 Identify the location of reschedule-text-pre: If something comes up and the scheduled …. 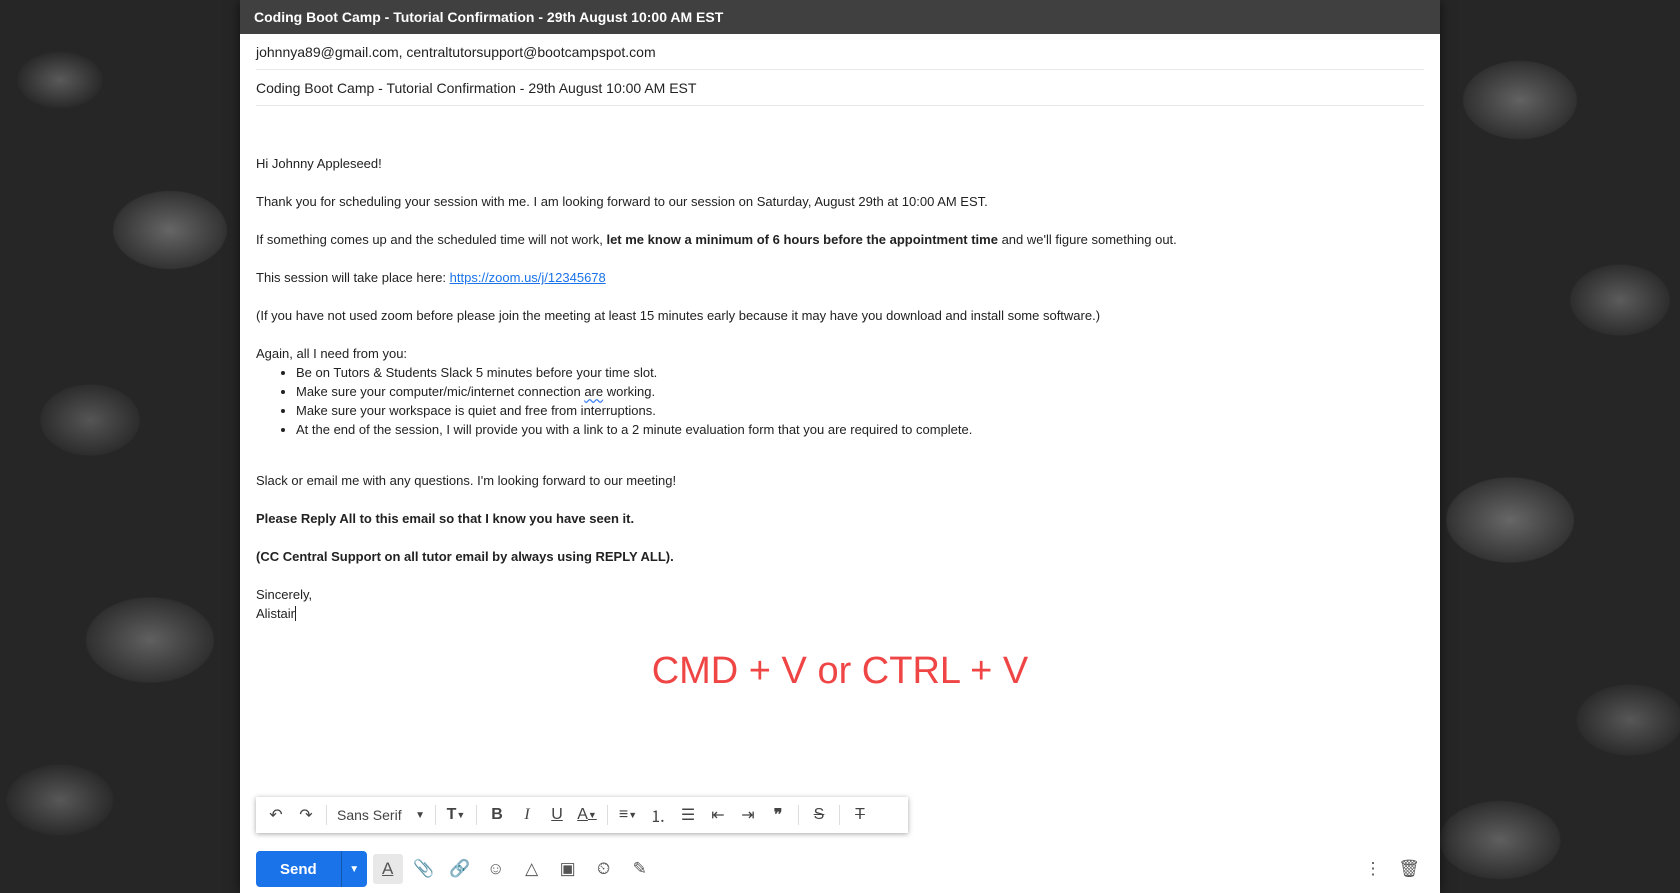
(431, 239).